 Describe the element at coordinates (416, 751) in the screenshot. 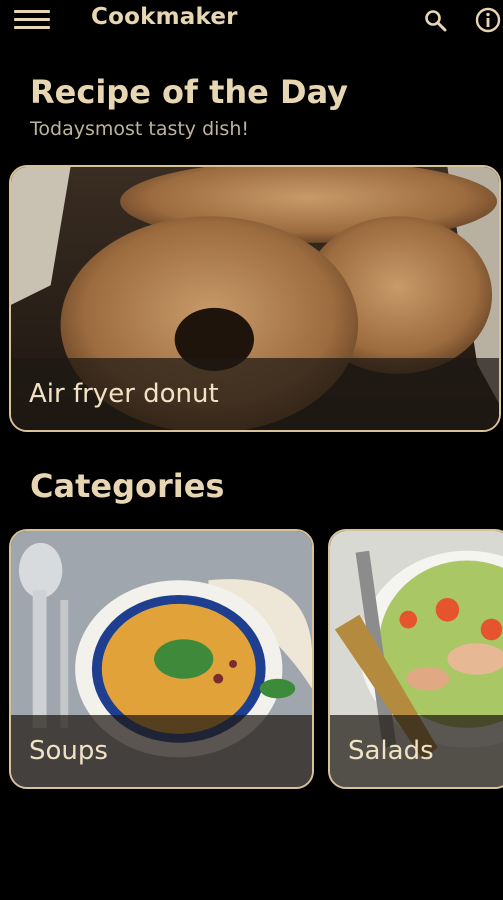

I see `category-label-salads: Salads` at that location.